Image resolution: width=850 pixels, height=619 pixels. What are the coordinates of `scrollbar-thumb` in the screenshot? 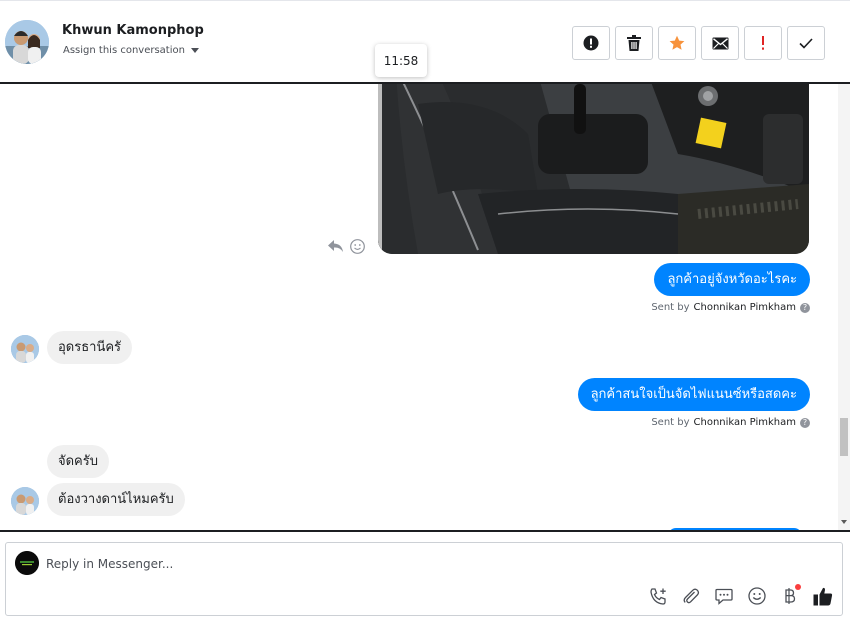 It's located at (844, 437).